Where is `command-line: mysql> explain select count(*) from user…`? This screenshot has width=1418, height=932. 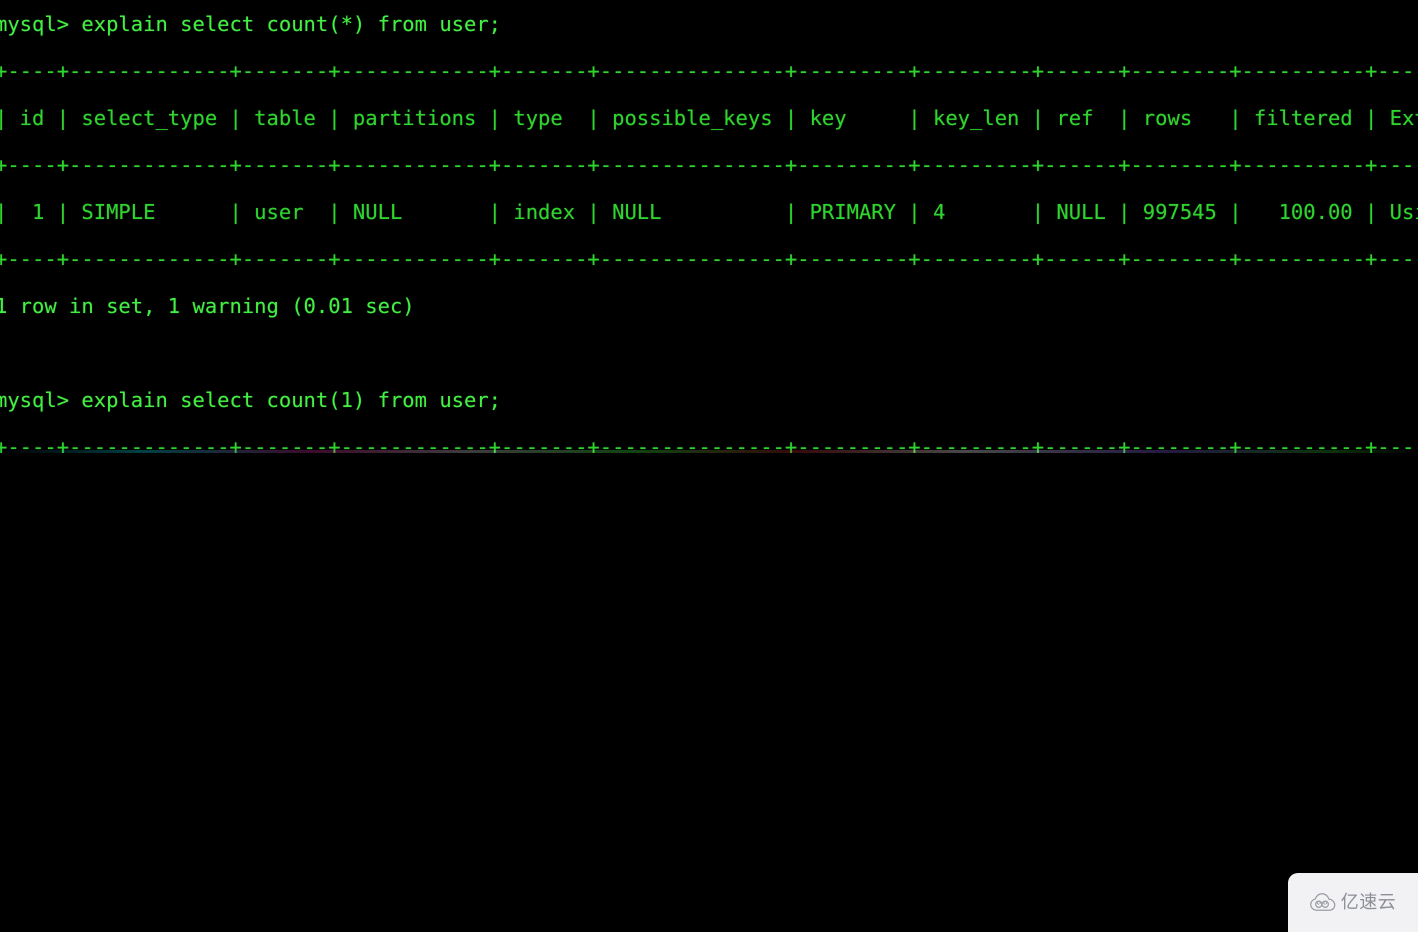
command-line: mysql> explain select count(*) from user… is located at coordinates (251, 24).